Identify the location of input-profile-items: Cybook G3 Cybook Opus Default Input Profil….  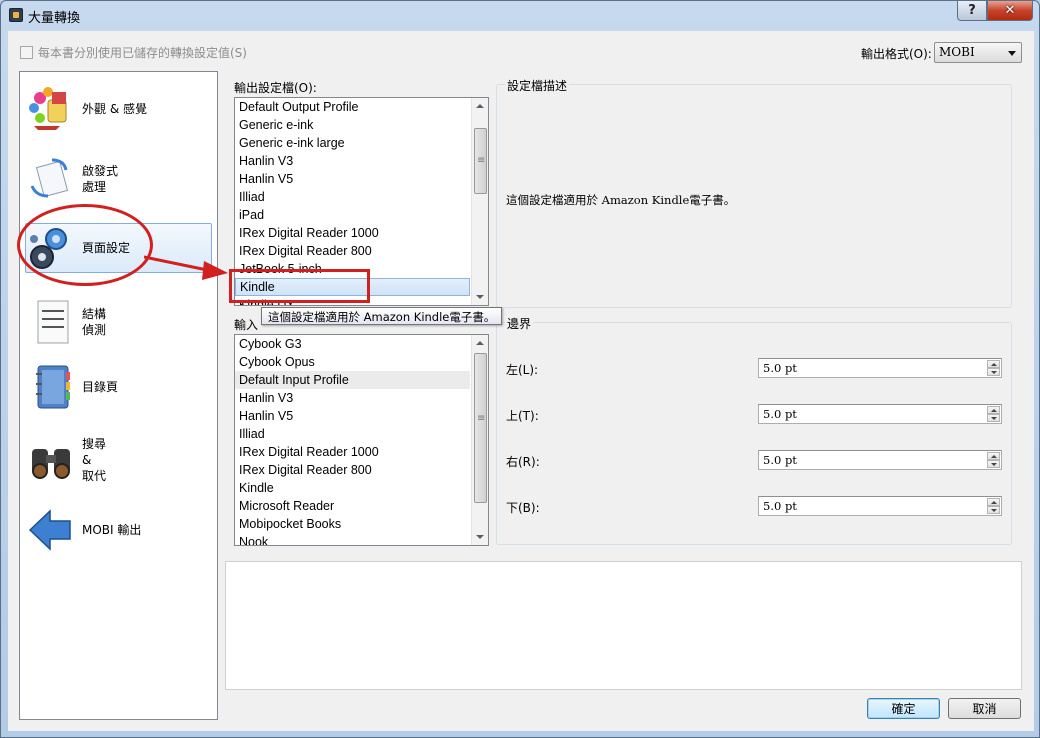
(361, 440).